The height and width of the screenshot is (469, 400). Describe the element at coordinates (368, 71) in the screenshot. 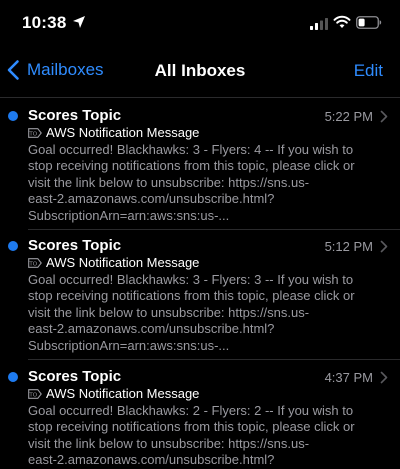

I see `edit-button: Edit` at that location.